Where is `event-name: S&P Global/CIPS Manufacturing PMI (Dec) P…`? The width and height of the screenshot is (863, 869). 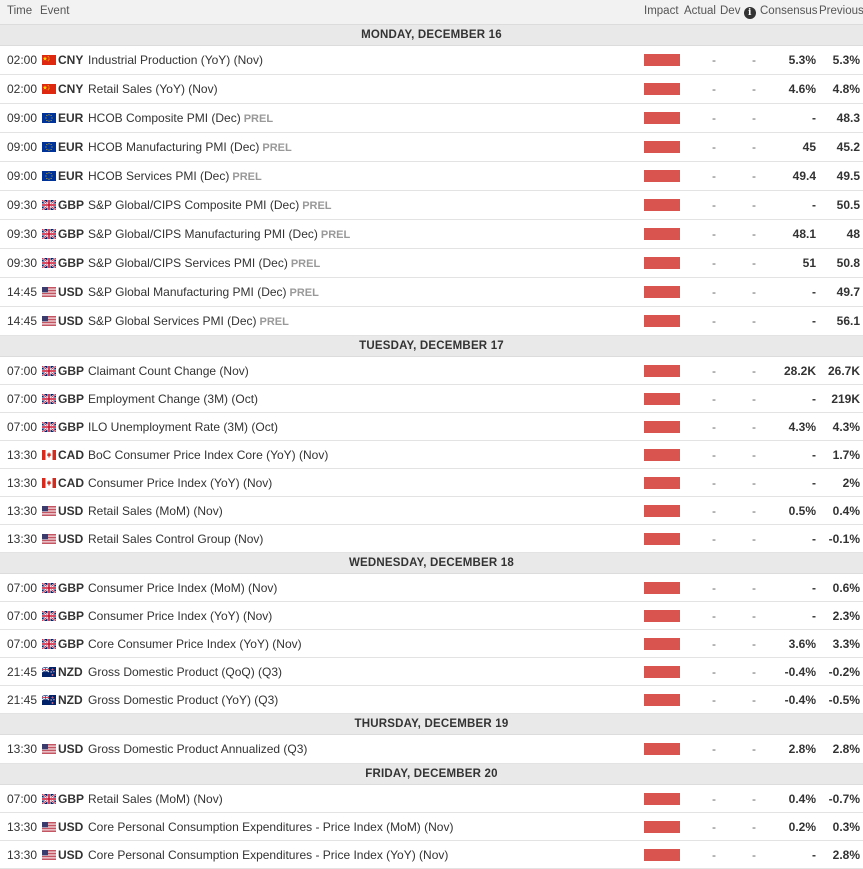
event-name: S&P Global/CIPS Manufacturing PMI (Dec) P… is located at coordinates (219, 234).